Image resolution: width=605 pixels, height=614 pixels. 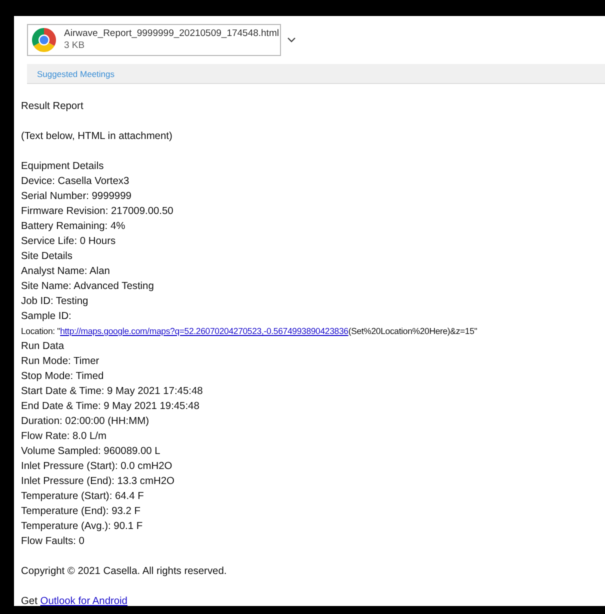 I want to click on body-text-line: Flow Faults: 0, so click(x=53, y=542).